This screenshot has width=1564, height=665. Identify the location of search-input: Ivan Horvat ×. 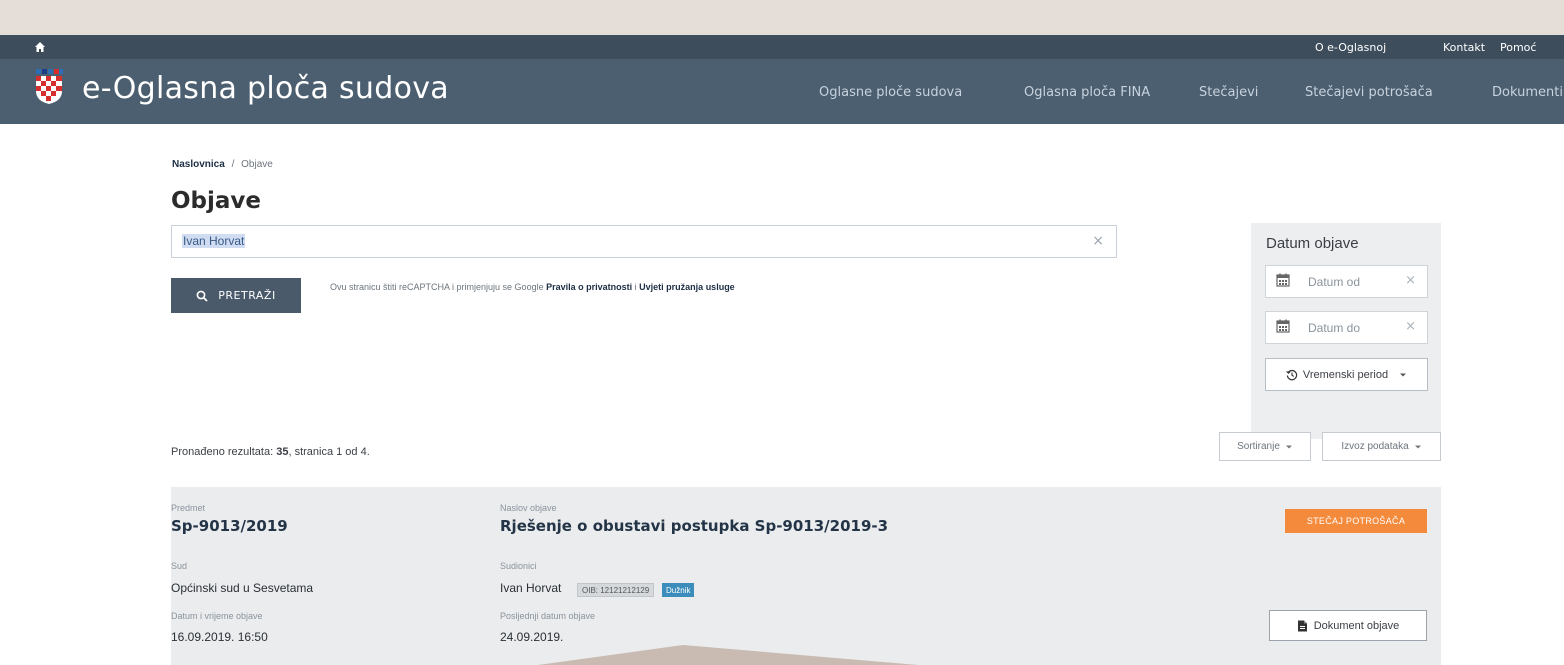
(644, 241).